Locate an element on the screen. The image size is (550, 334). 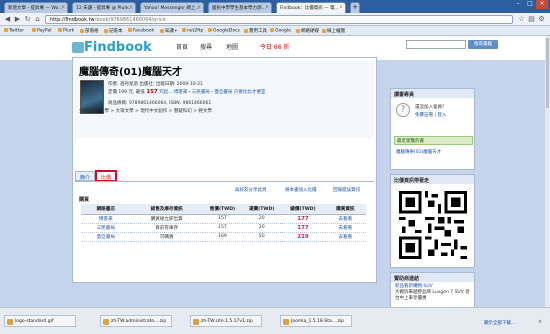
bookmark: 實用工具 is located at coordinates (255, 31).